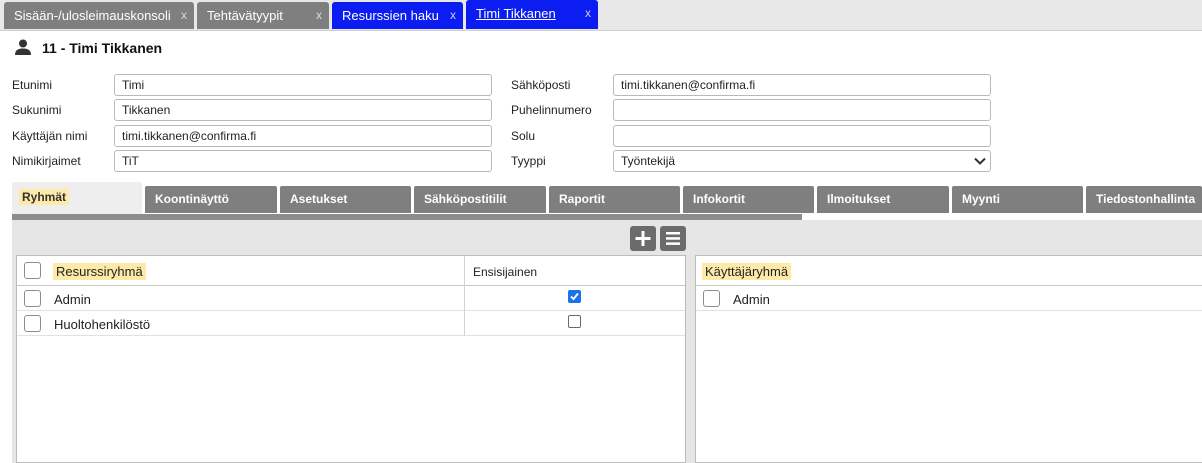 The height and width of the screenshot is (463, 1202). I want to click on tab-label: Tehtävätyypit, so click(245, 15).